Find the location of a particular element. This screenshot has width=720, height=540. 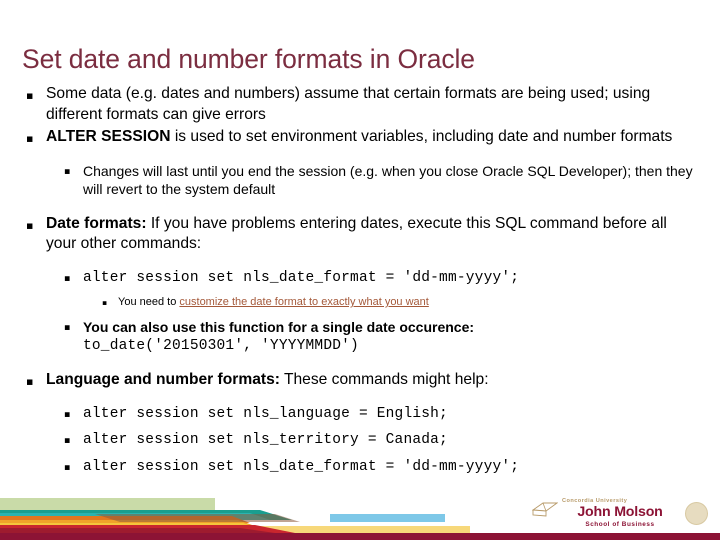

page-title: Set date and number formats in Oracle is located at coordinates (248, 58).